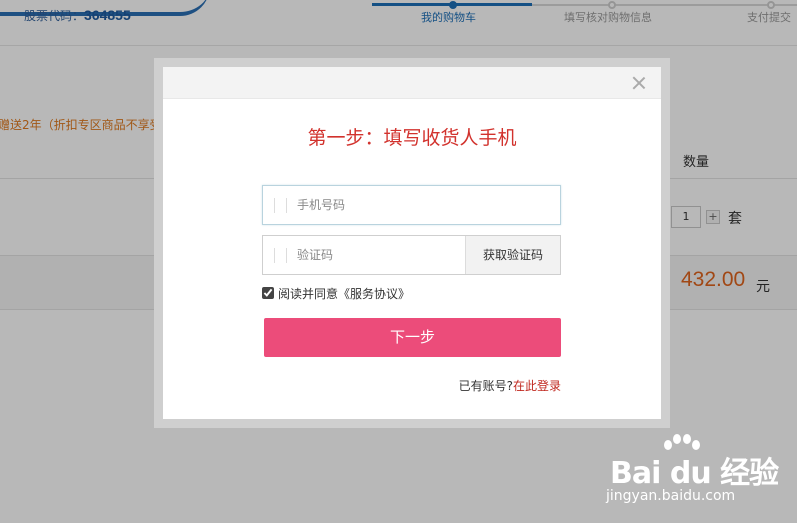  Describe the element at coordinates (280, 255) in the screenshot. I see `code-icon` at that location.